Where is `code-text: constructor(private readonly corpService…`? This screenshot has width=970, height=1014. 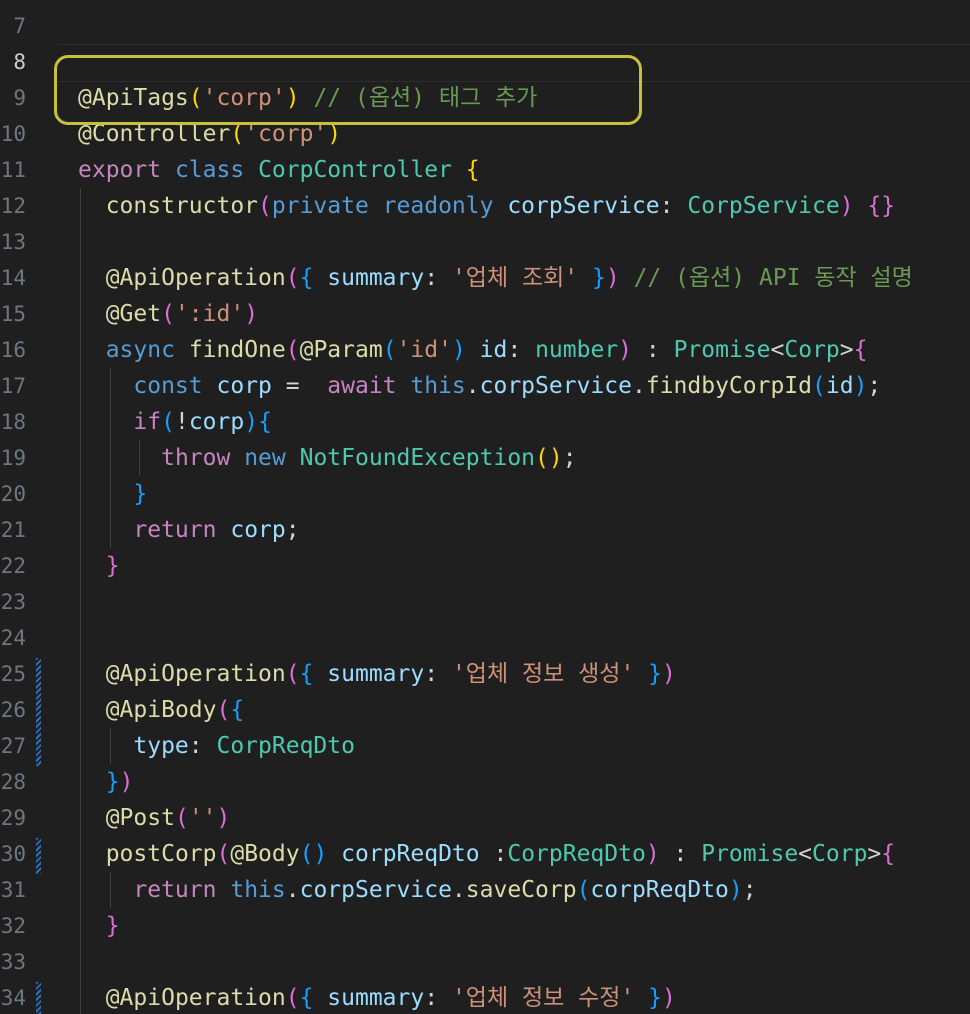
code-text: constructor(private readonly corpService… is located at coordinates (486, 206).